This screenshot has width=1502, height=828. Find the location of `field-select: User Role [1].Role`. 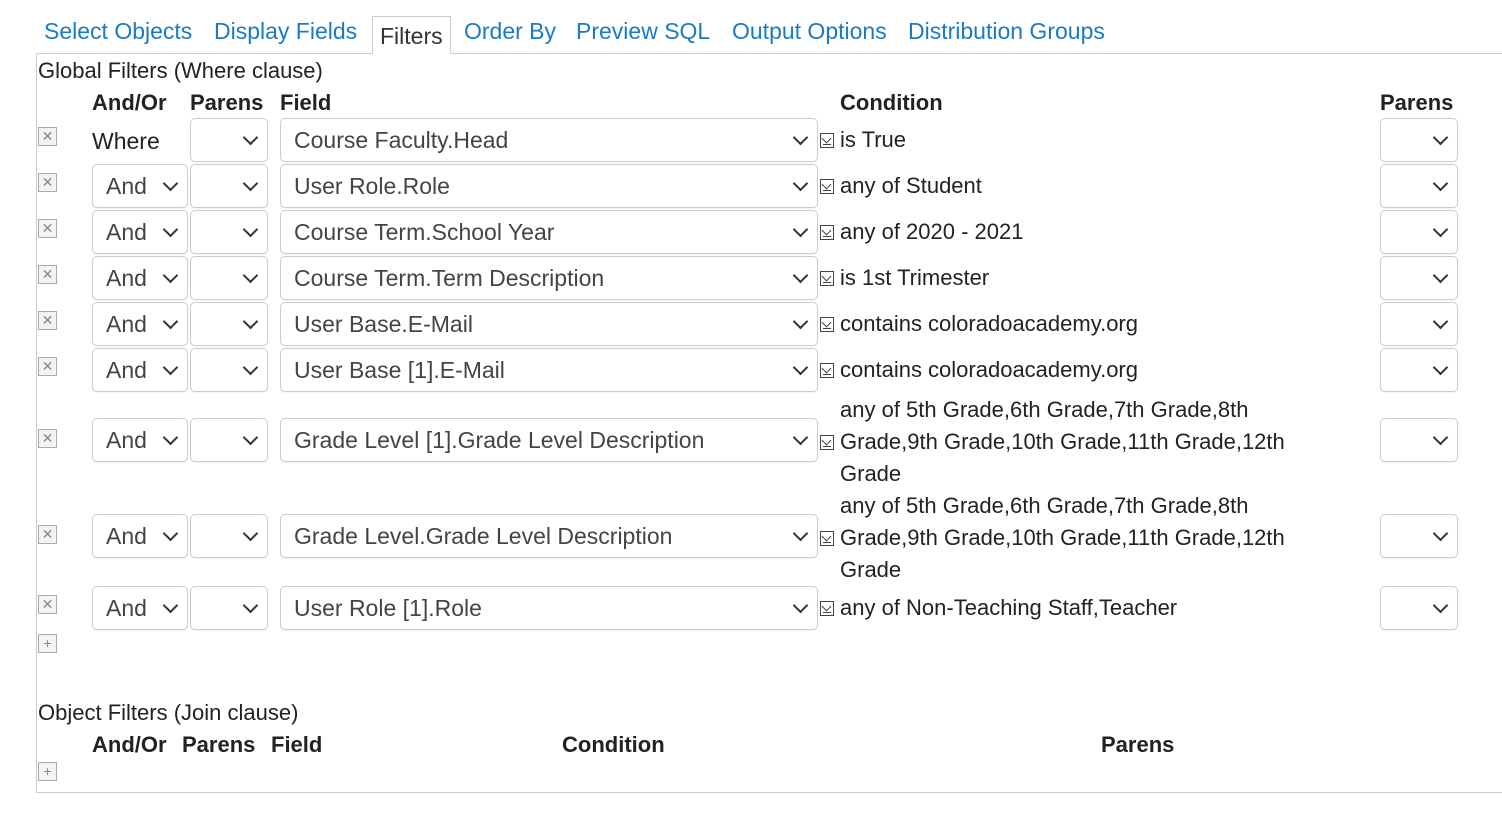

field-select: User Role [1].Role is located at coordinates (549, 608).